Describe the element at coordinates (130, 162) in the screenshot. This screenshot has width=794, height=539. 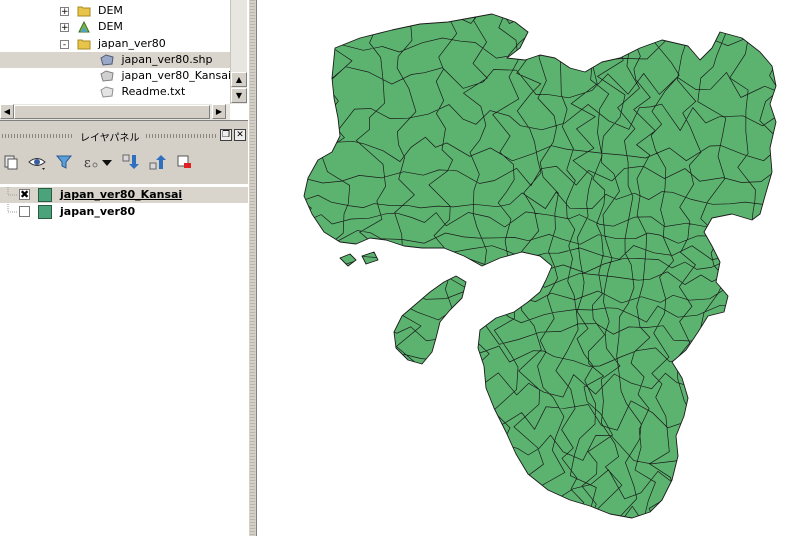
I see `move-down-icon` at that location.